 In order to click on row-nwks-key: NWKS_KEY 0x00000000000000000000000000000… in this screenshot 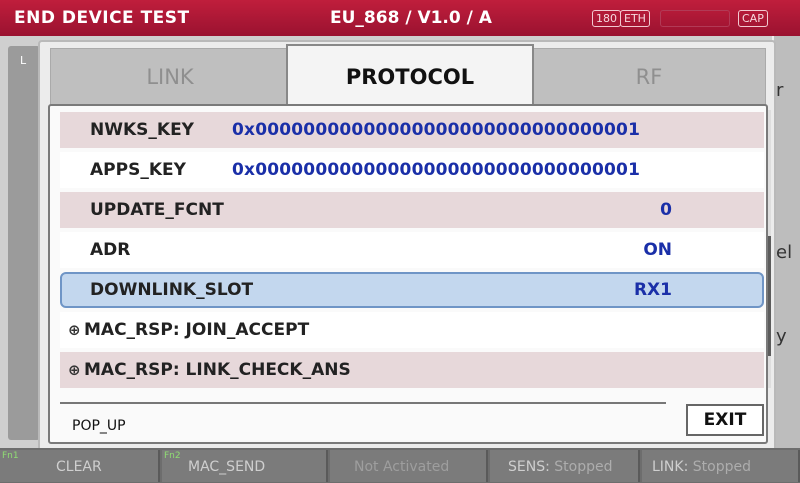, I will do `click(412, 130)`.